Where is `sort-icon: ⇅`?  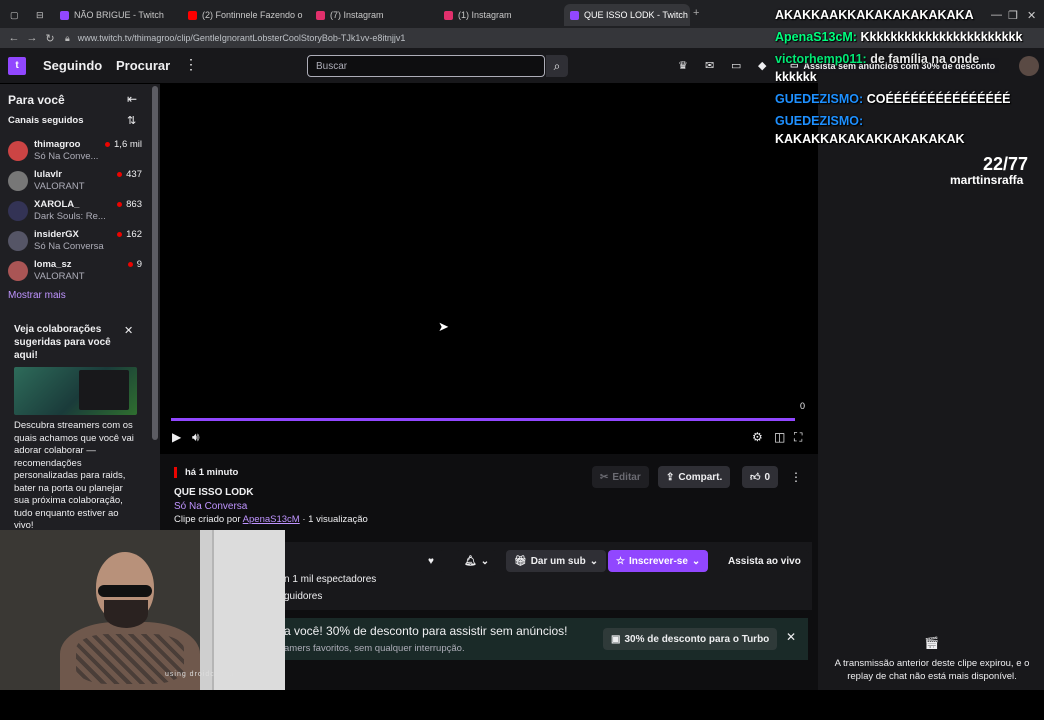 sort-icon: ⇅ is located at coordinates (131, 120).